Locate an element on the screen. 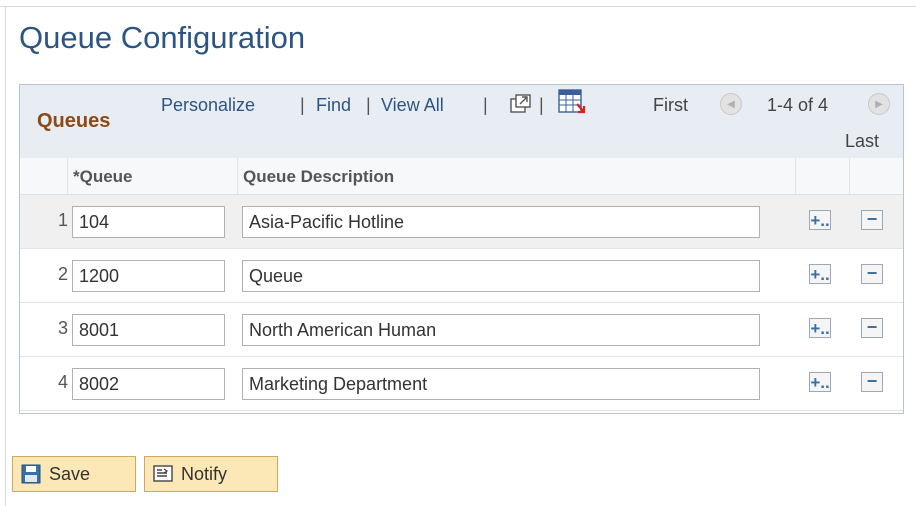 This screenshot has width=916, height=506. save-label: Save is located at coordinates (70, 473).